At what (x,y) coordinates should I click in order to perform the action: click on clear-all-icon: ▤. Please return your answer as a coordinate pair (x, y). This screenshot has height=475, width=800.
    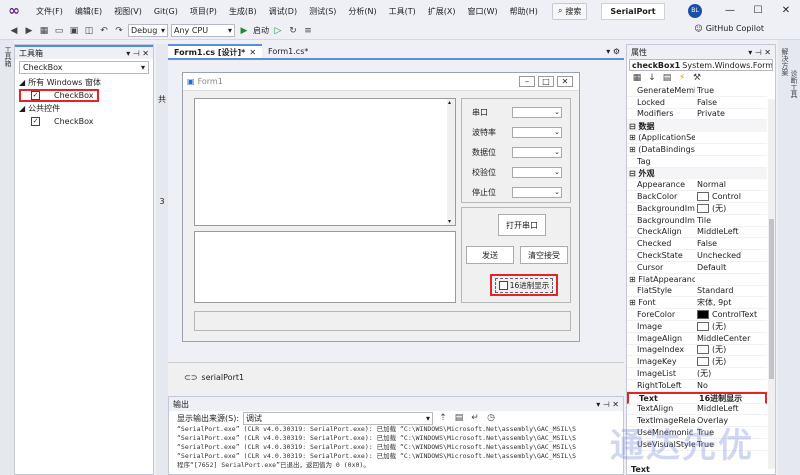
    Looking at the image, I should click on (459, 418).